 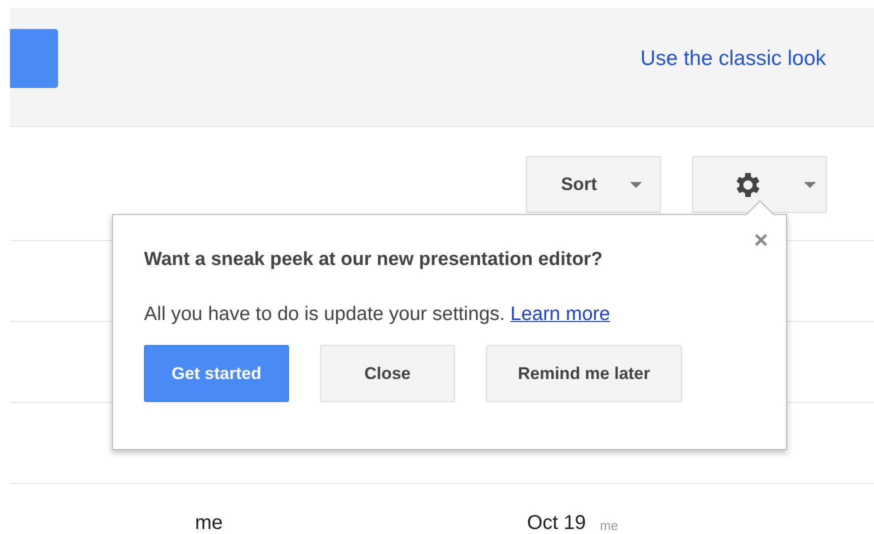 What do you see at coordinates (209, 523) in the screenshot?
I see `owner-cell: me` at bounding box center [209, 523].